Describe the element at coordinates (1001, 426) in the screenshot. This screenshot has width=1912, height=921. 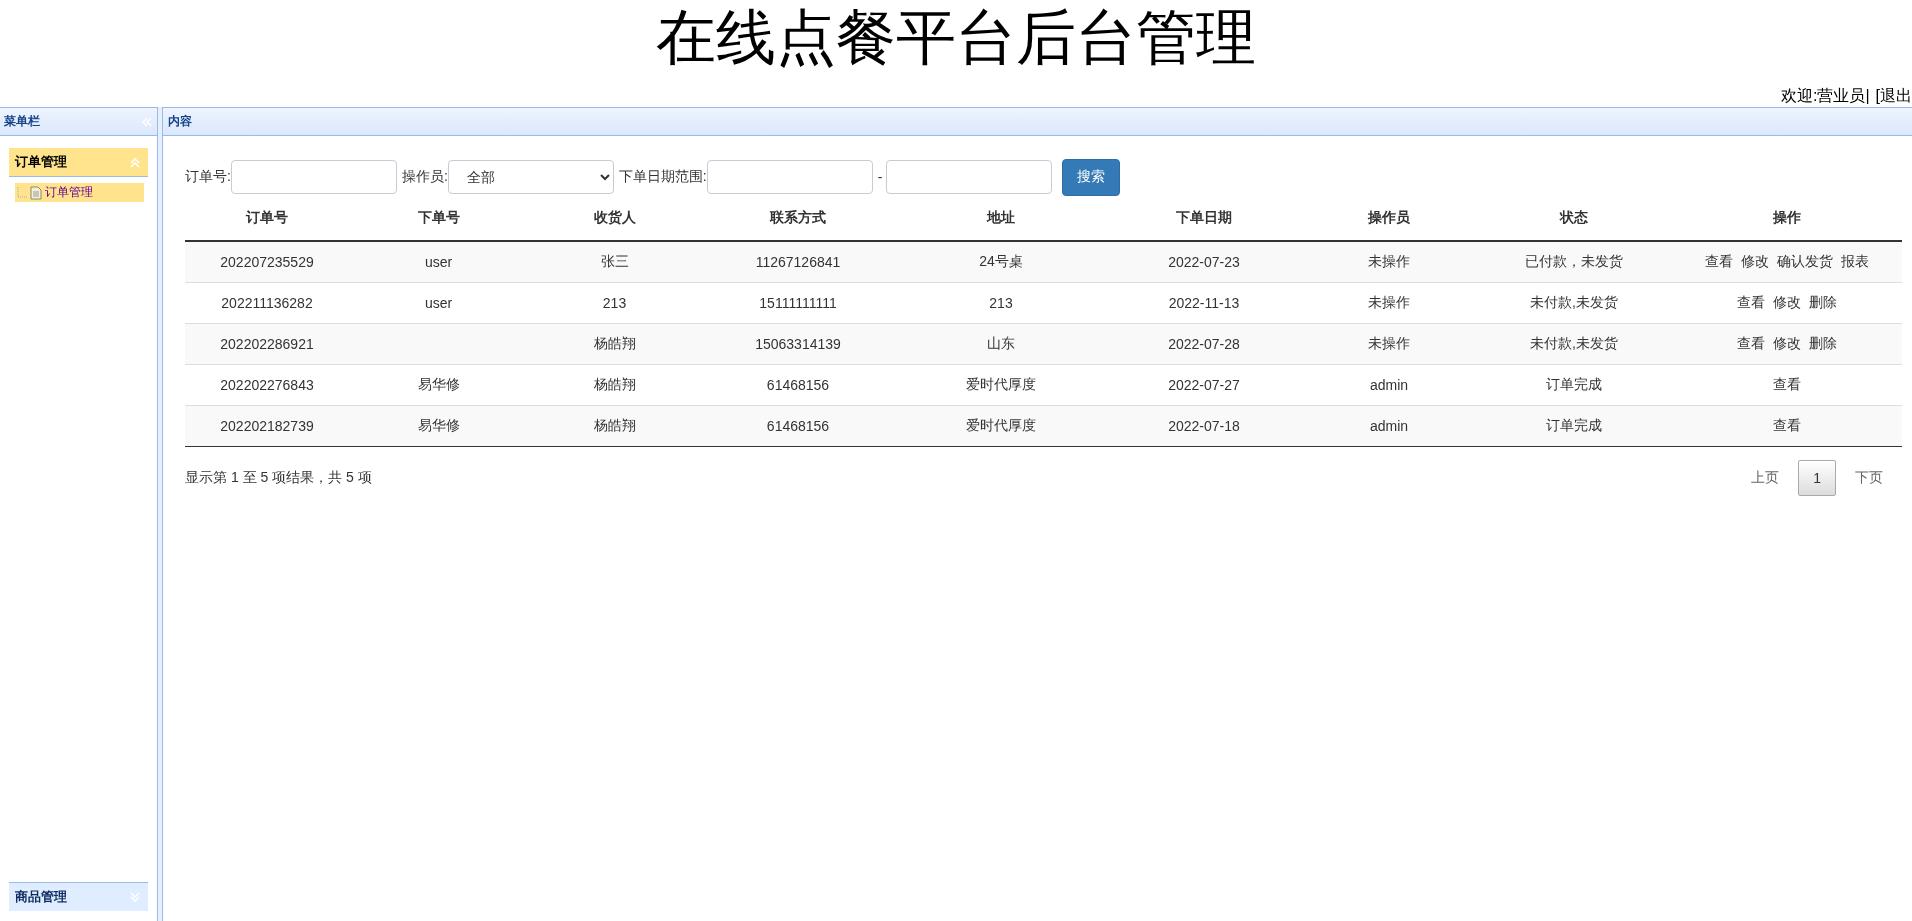
I see `table-cell: 爱时代厚度` at that location.